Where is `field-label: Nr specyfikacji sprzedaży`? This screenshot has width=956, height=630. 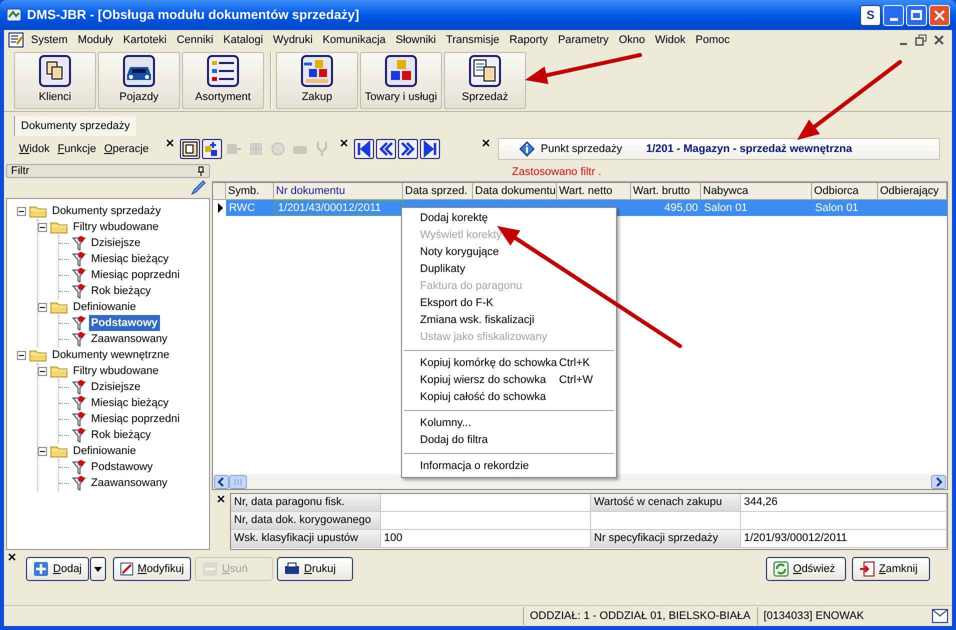 field-label: Nr specyfikacji sprzedaży is located at coordinates (666, 538).